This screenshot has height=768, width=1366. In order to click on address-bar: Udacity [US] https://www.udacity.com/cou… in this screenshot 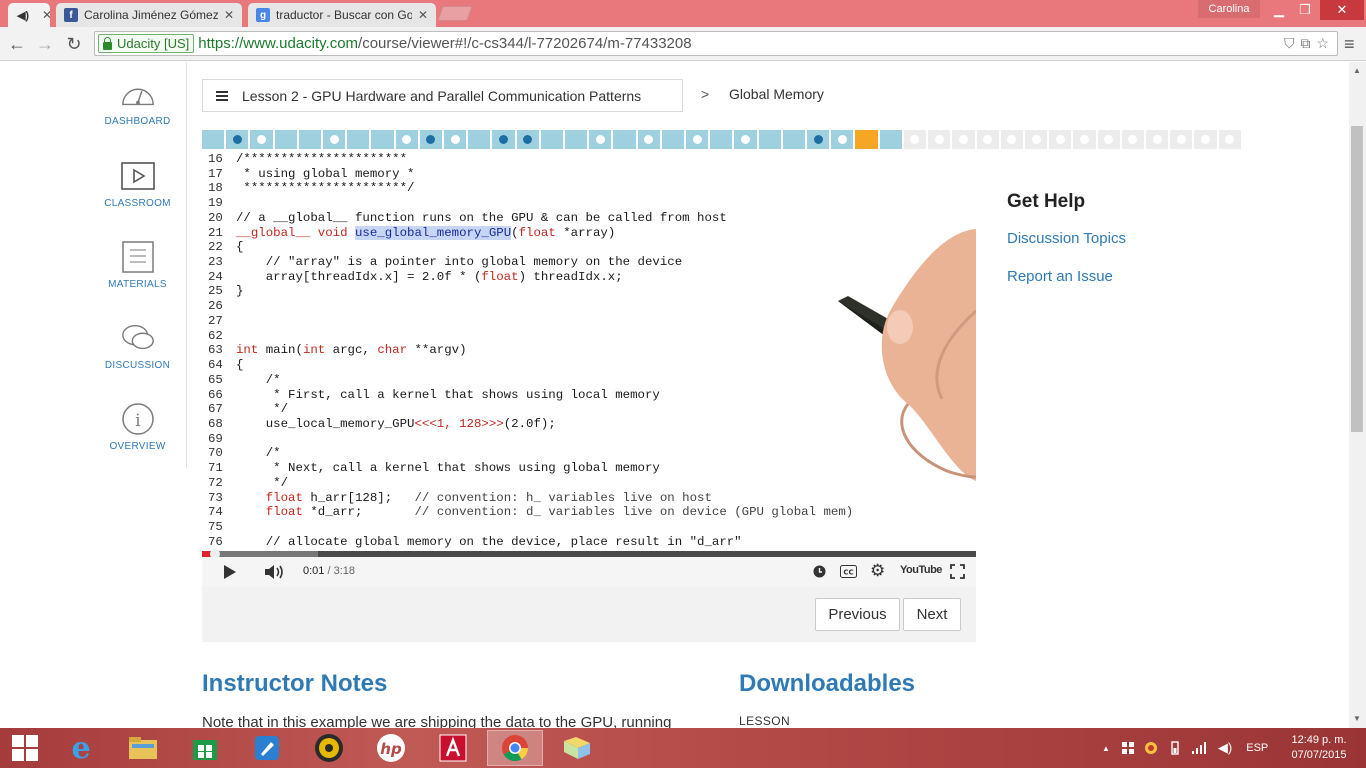, I will do `click(716, 43)`.